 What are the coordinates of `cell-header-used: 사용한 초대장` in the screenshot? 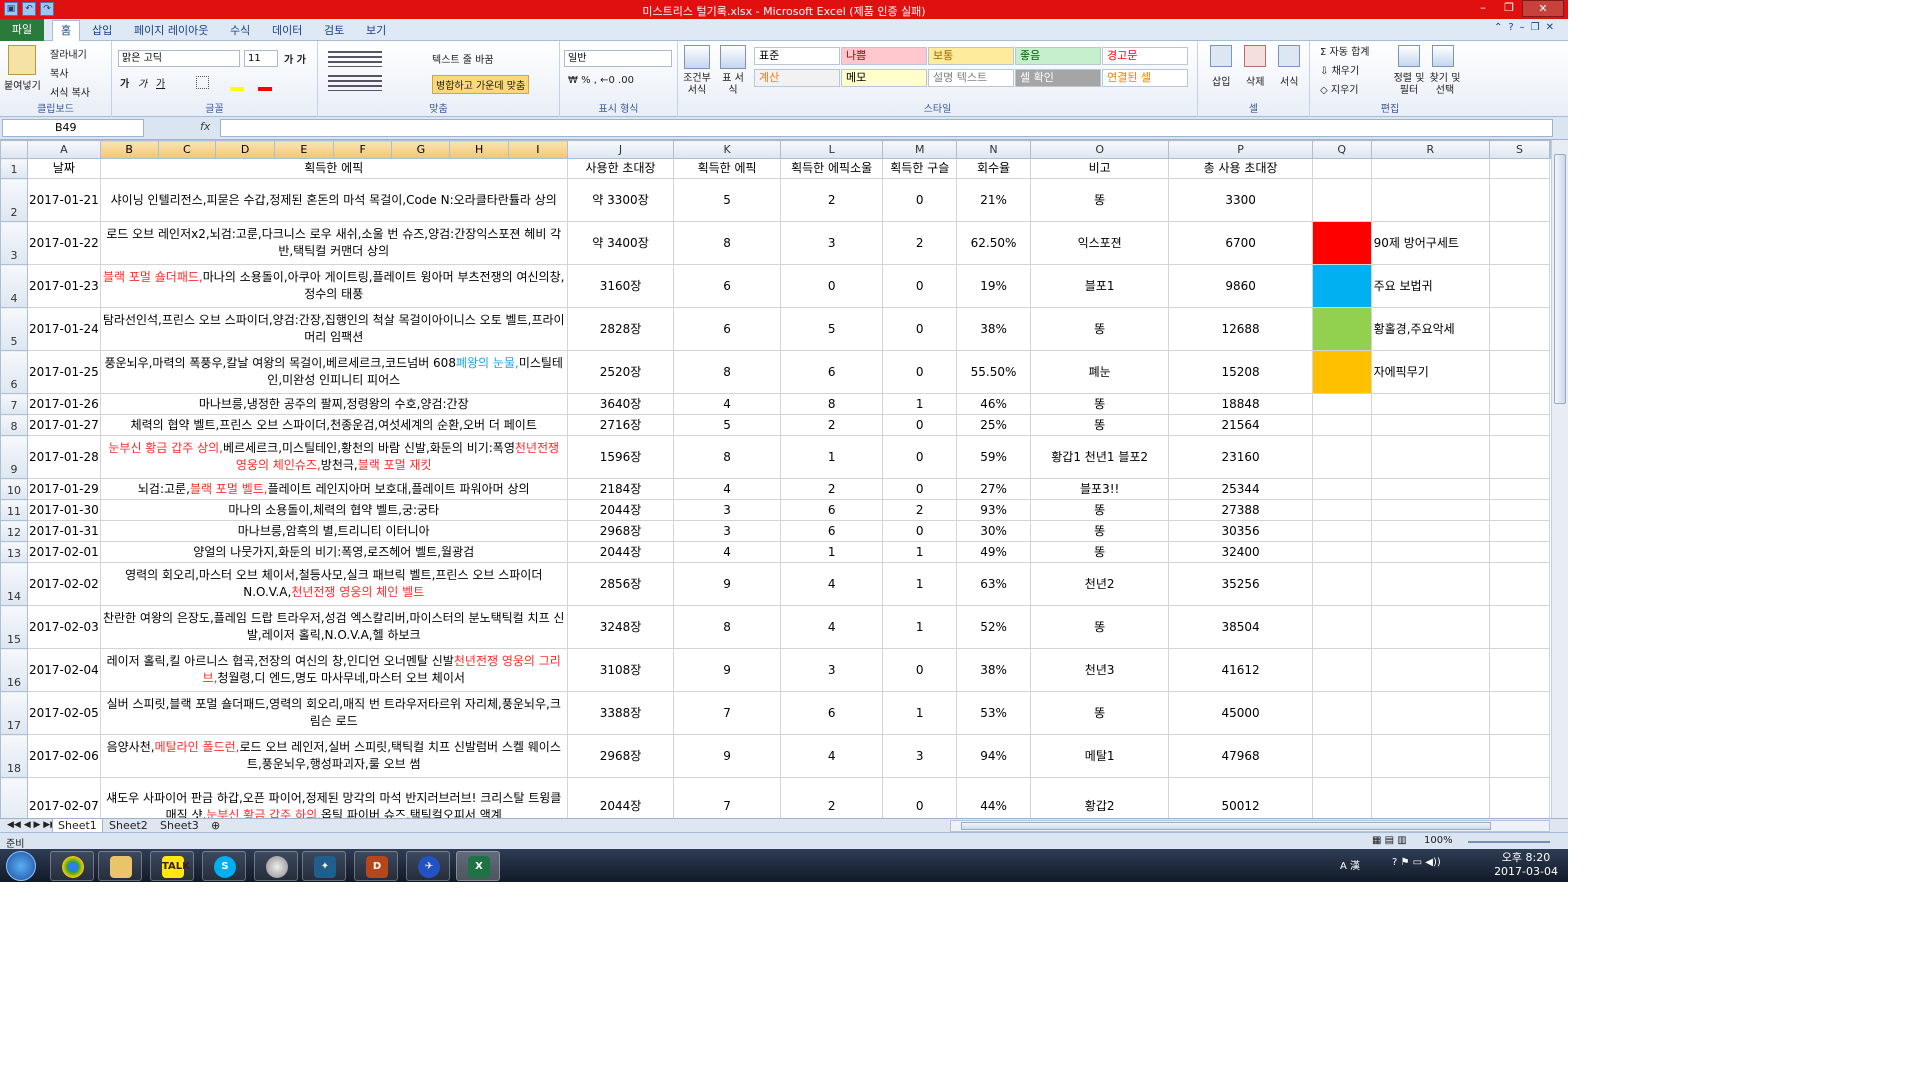 It's located at (620, 168).